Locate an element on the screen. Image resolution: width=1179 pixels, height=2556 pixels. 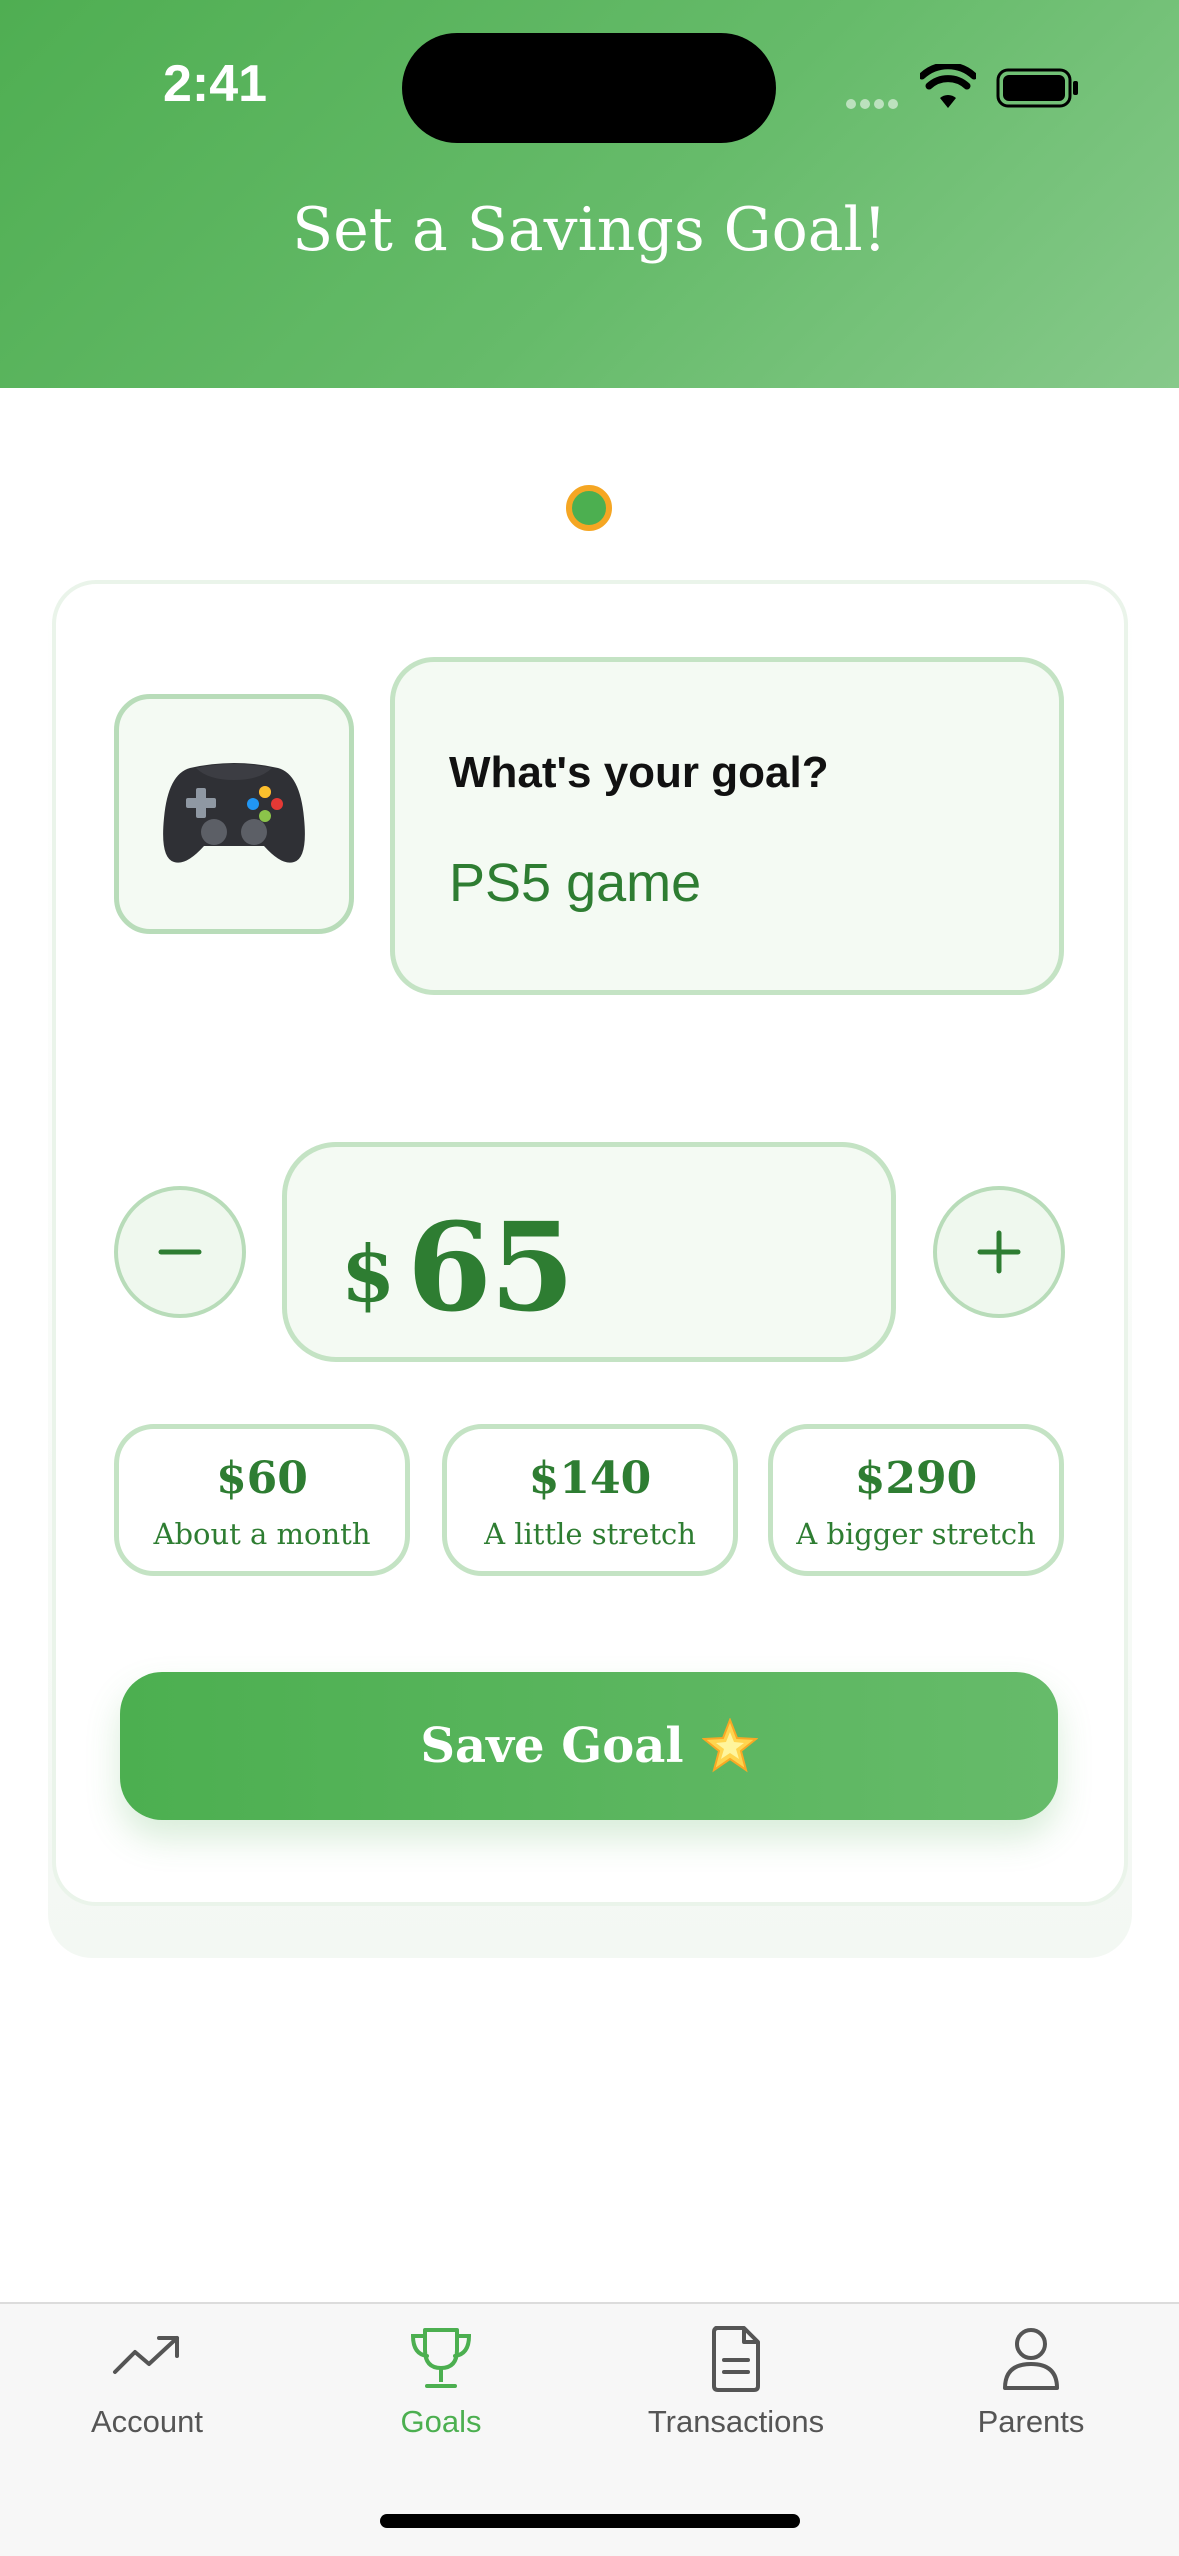
plus-icon is located at coordinates (999, 1252).